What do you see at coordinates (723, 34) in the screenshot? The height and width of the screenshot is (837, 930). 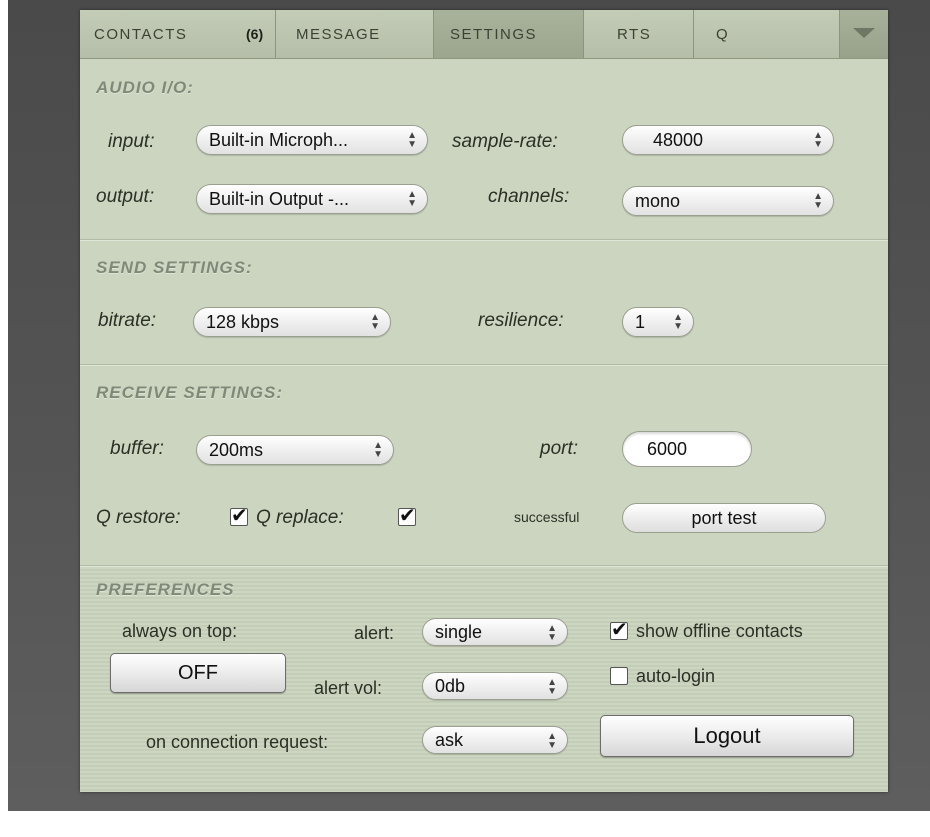 I see `tab-q-label: Q` at bounding box center [723, 34].